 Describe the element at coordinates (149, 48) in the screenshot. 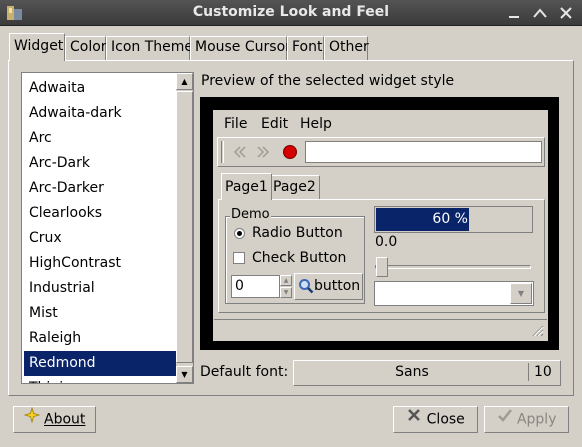

I see `tab-icon-theme: Icon Theme` at that location.